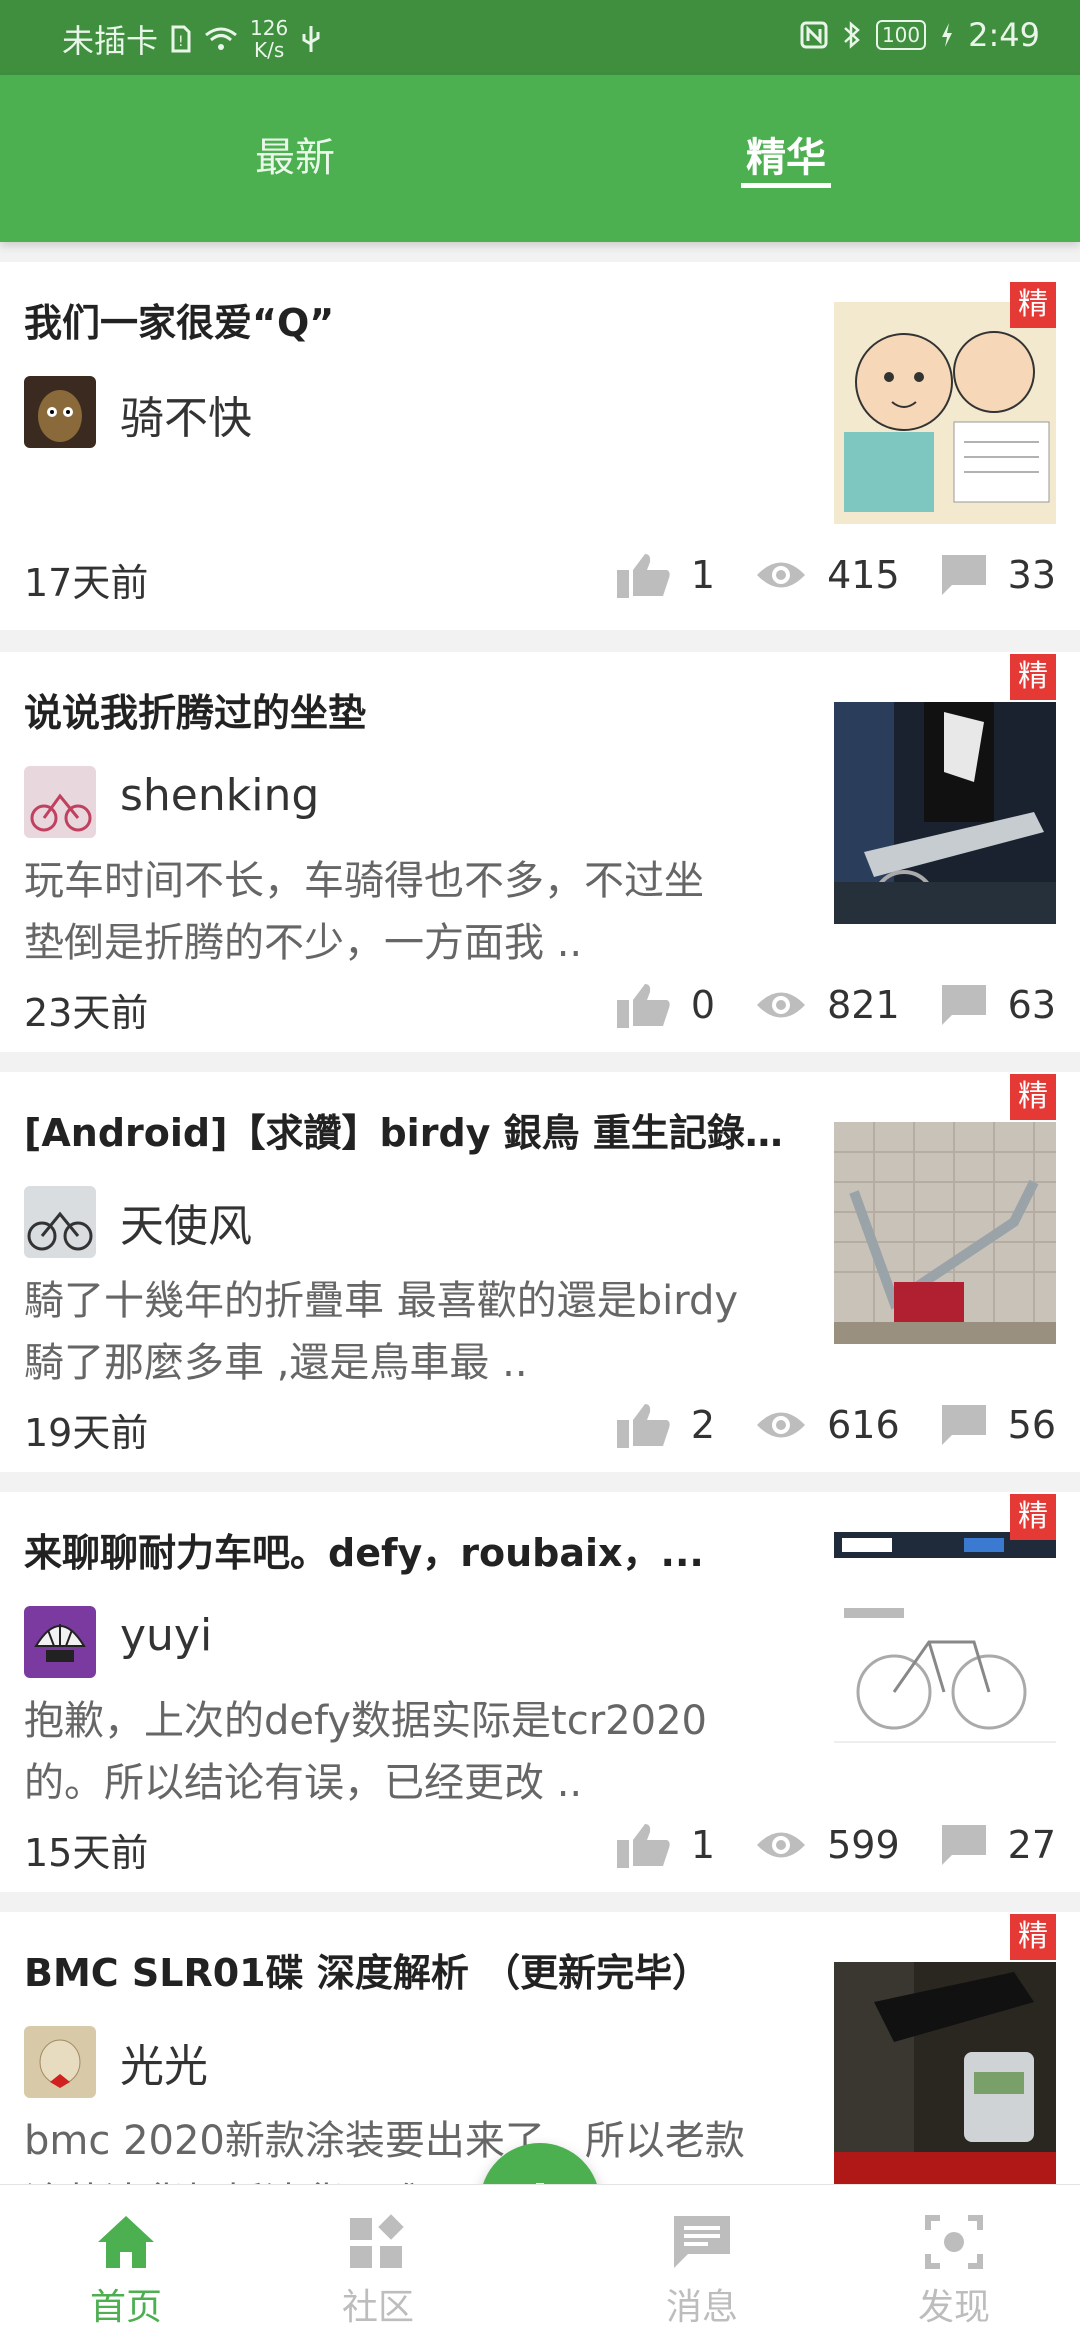 This screenshot has width=1080, height=2340. What do you see at coordinates (364, 912) in the screenshot?
I see `post-excerpt: 玩车时间不长，车骑得也不多，不过坐 垫倒是折腾的不少，一方面我 ..` at bounding box center [364, 912].